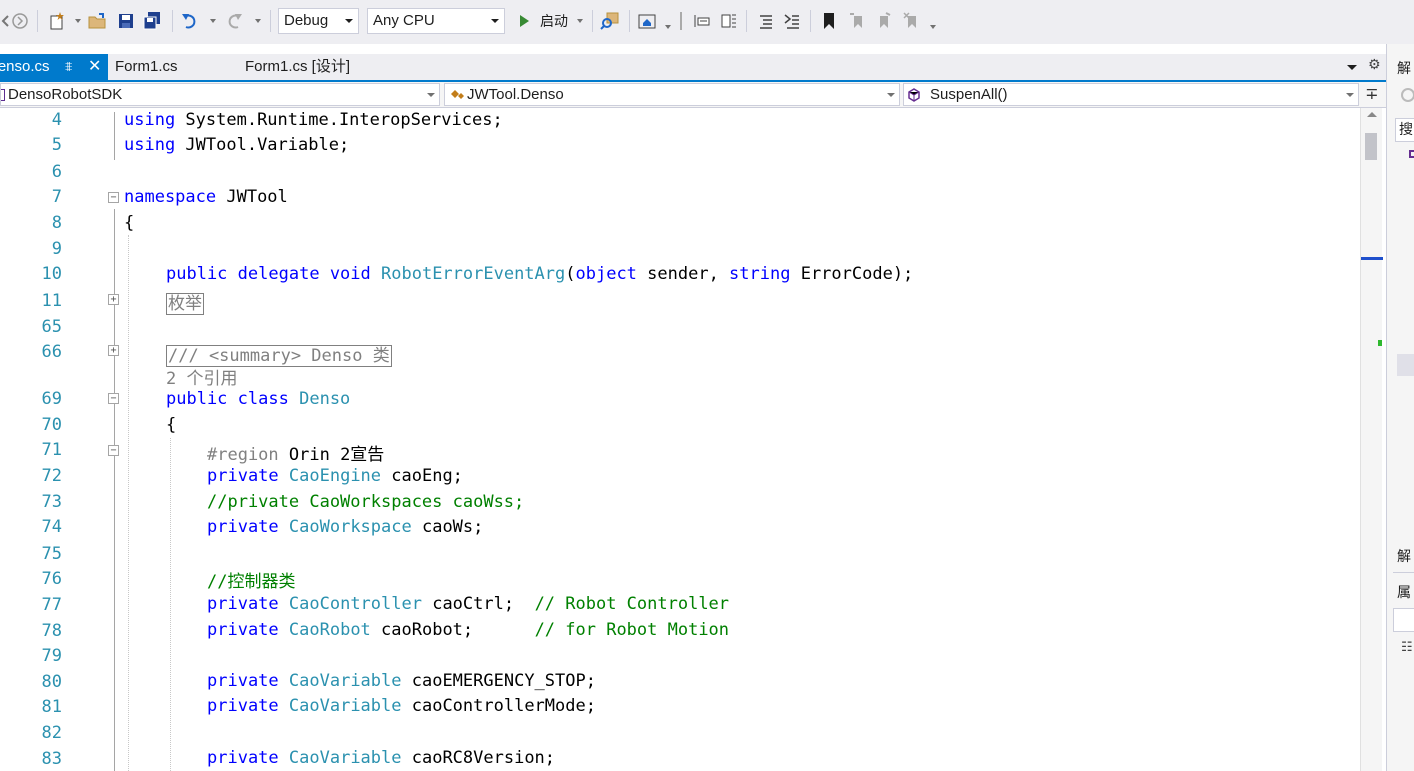 Image resolution: width=1414 pixels, height=771 pixels. What do you see at coordinates (524, 21) in the screenshot?
I see `play-icon` at bounding box center [524, 21].